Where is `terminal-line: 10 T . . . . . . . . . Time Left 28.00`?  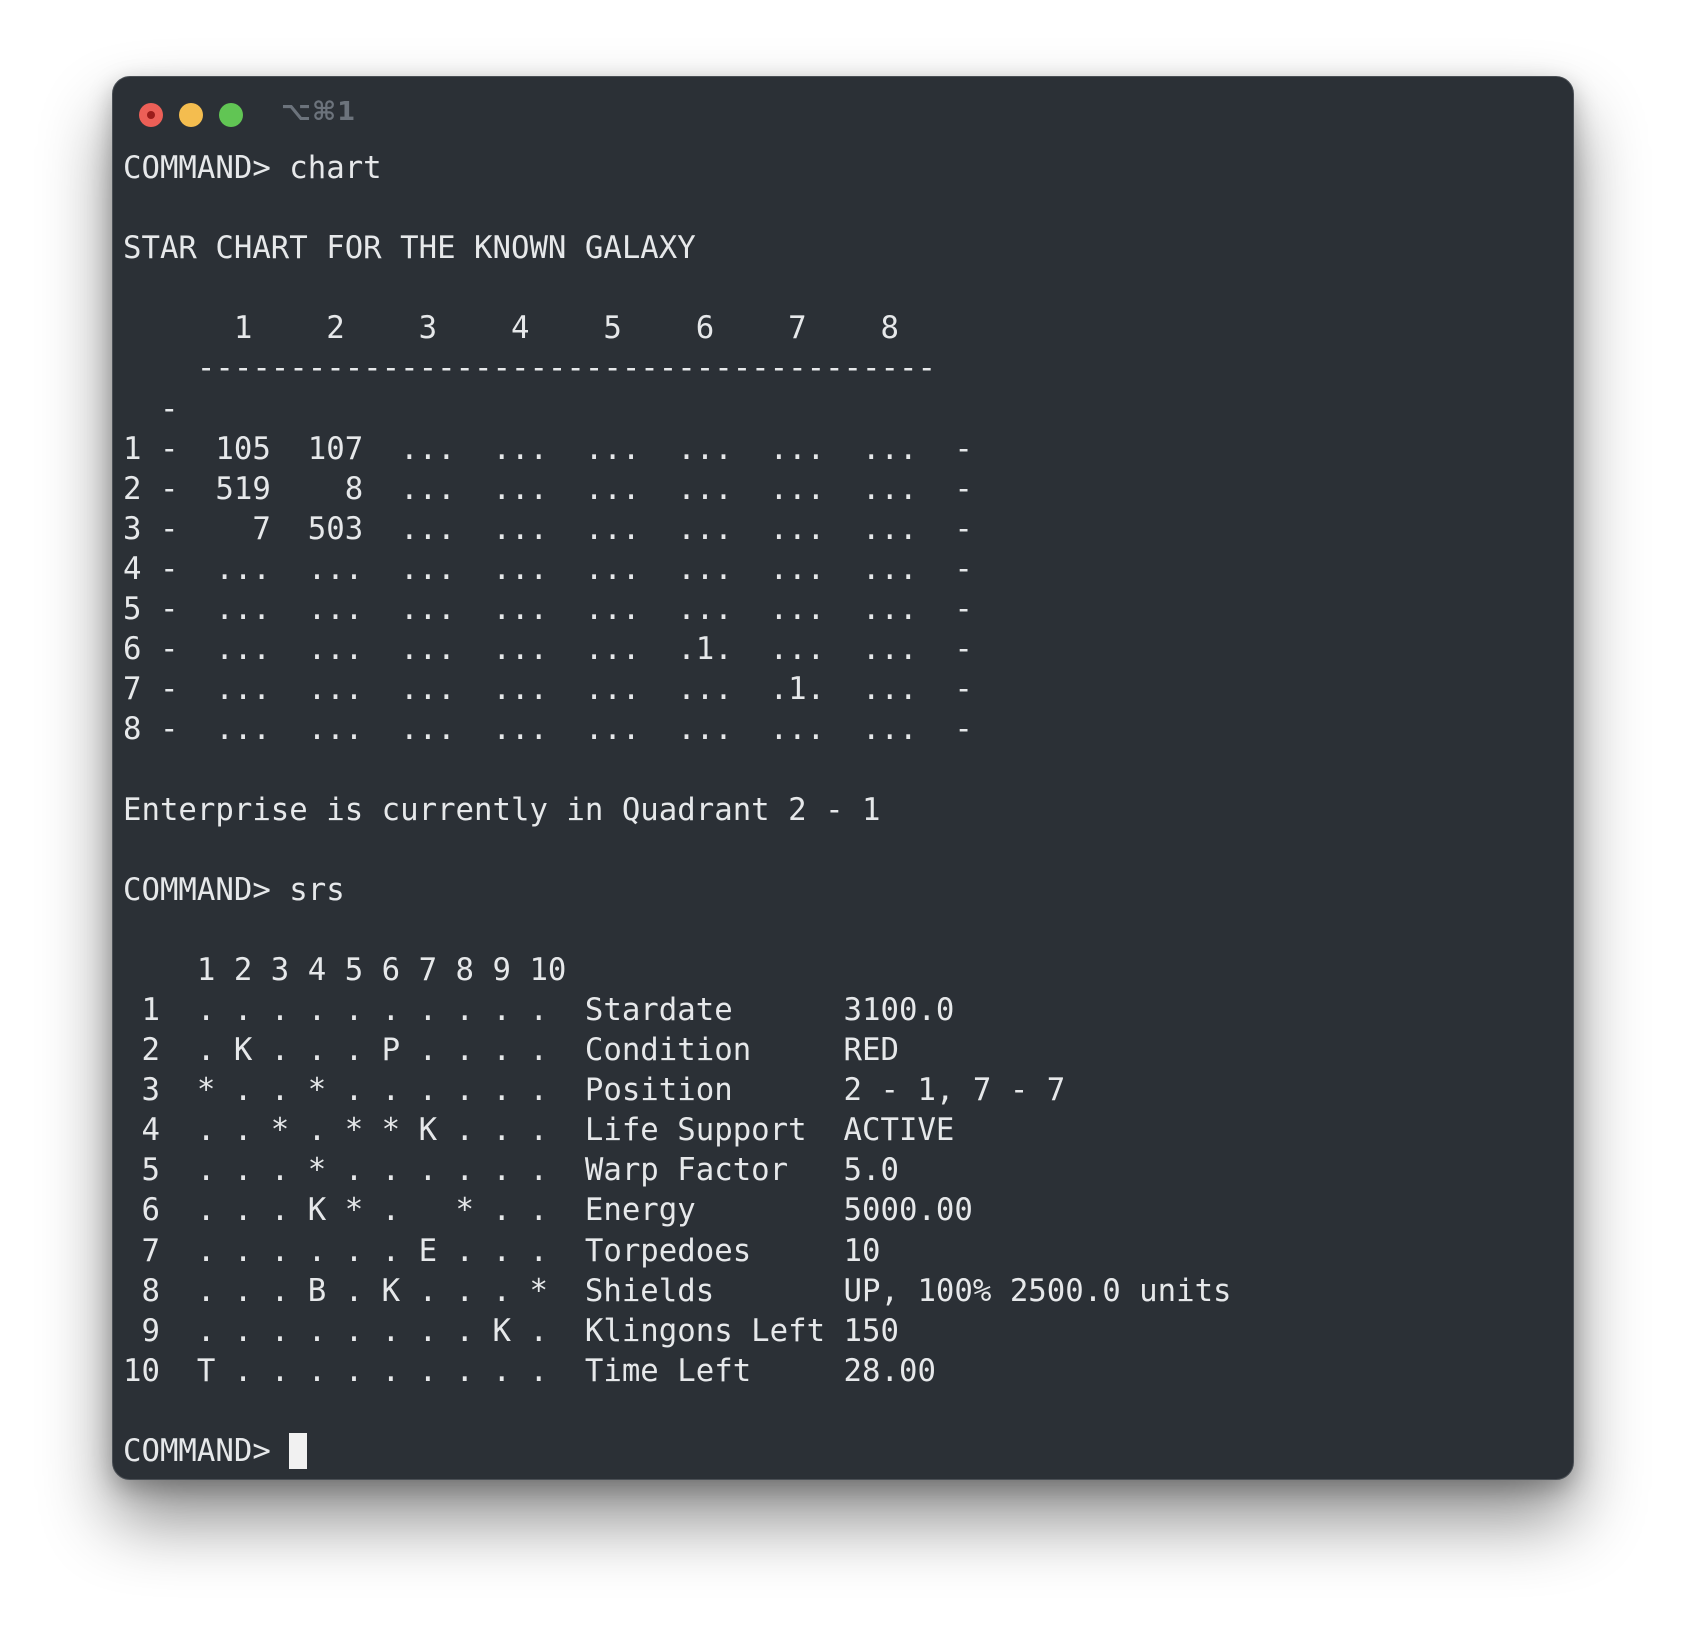
terminal-line: 10 T . . . . . . . . . Time Left 28.00 is located at coordinates (529, 1371).